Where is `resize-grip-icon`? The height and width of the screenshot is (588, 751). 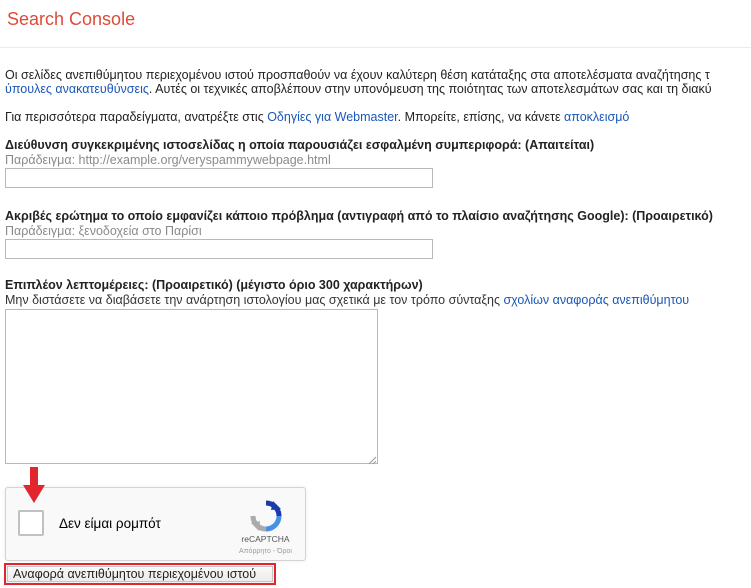 resize-grip-icon is located at coordinates (372, 460).